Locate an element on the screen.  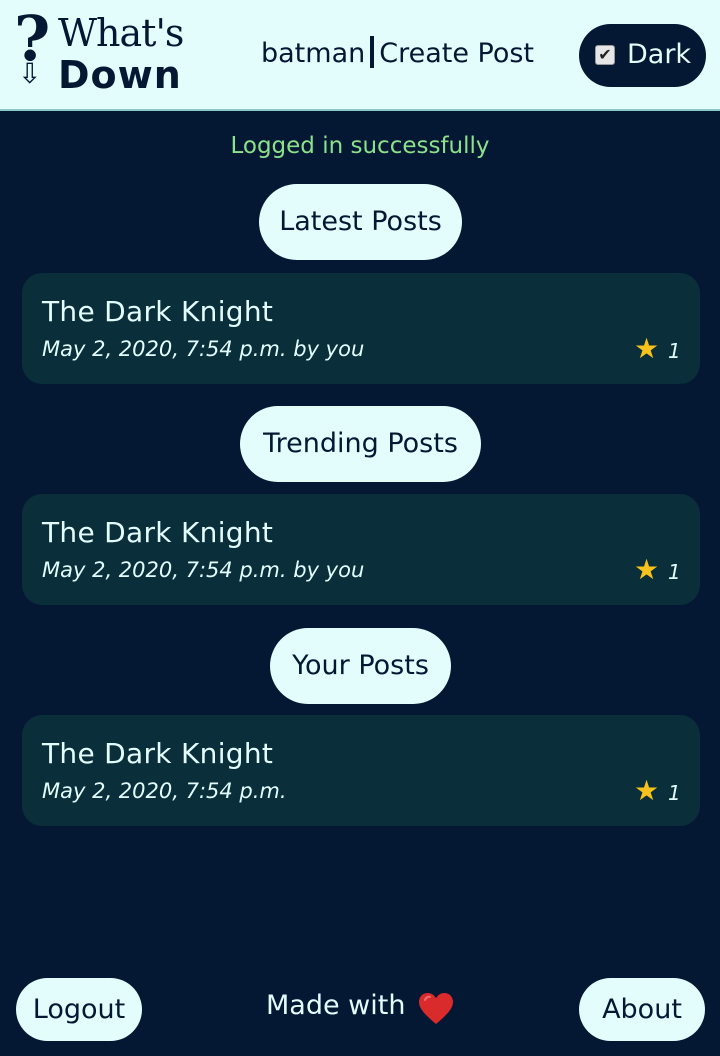
flash-message: Logged in successfully is located at coordinates (360, 146).